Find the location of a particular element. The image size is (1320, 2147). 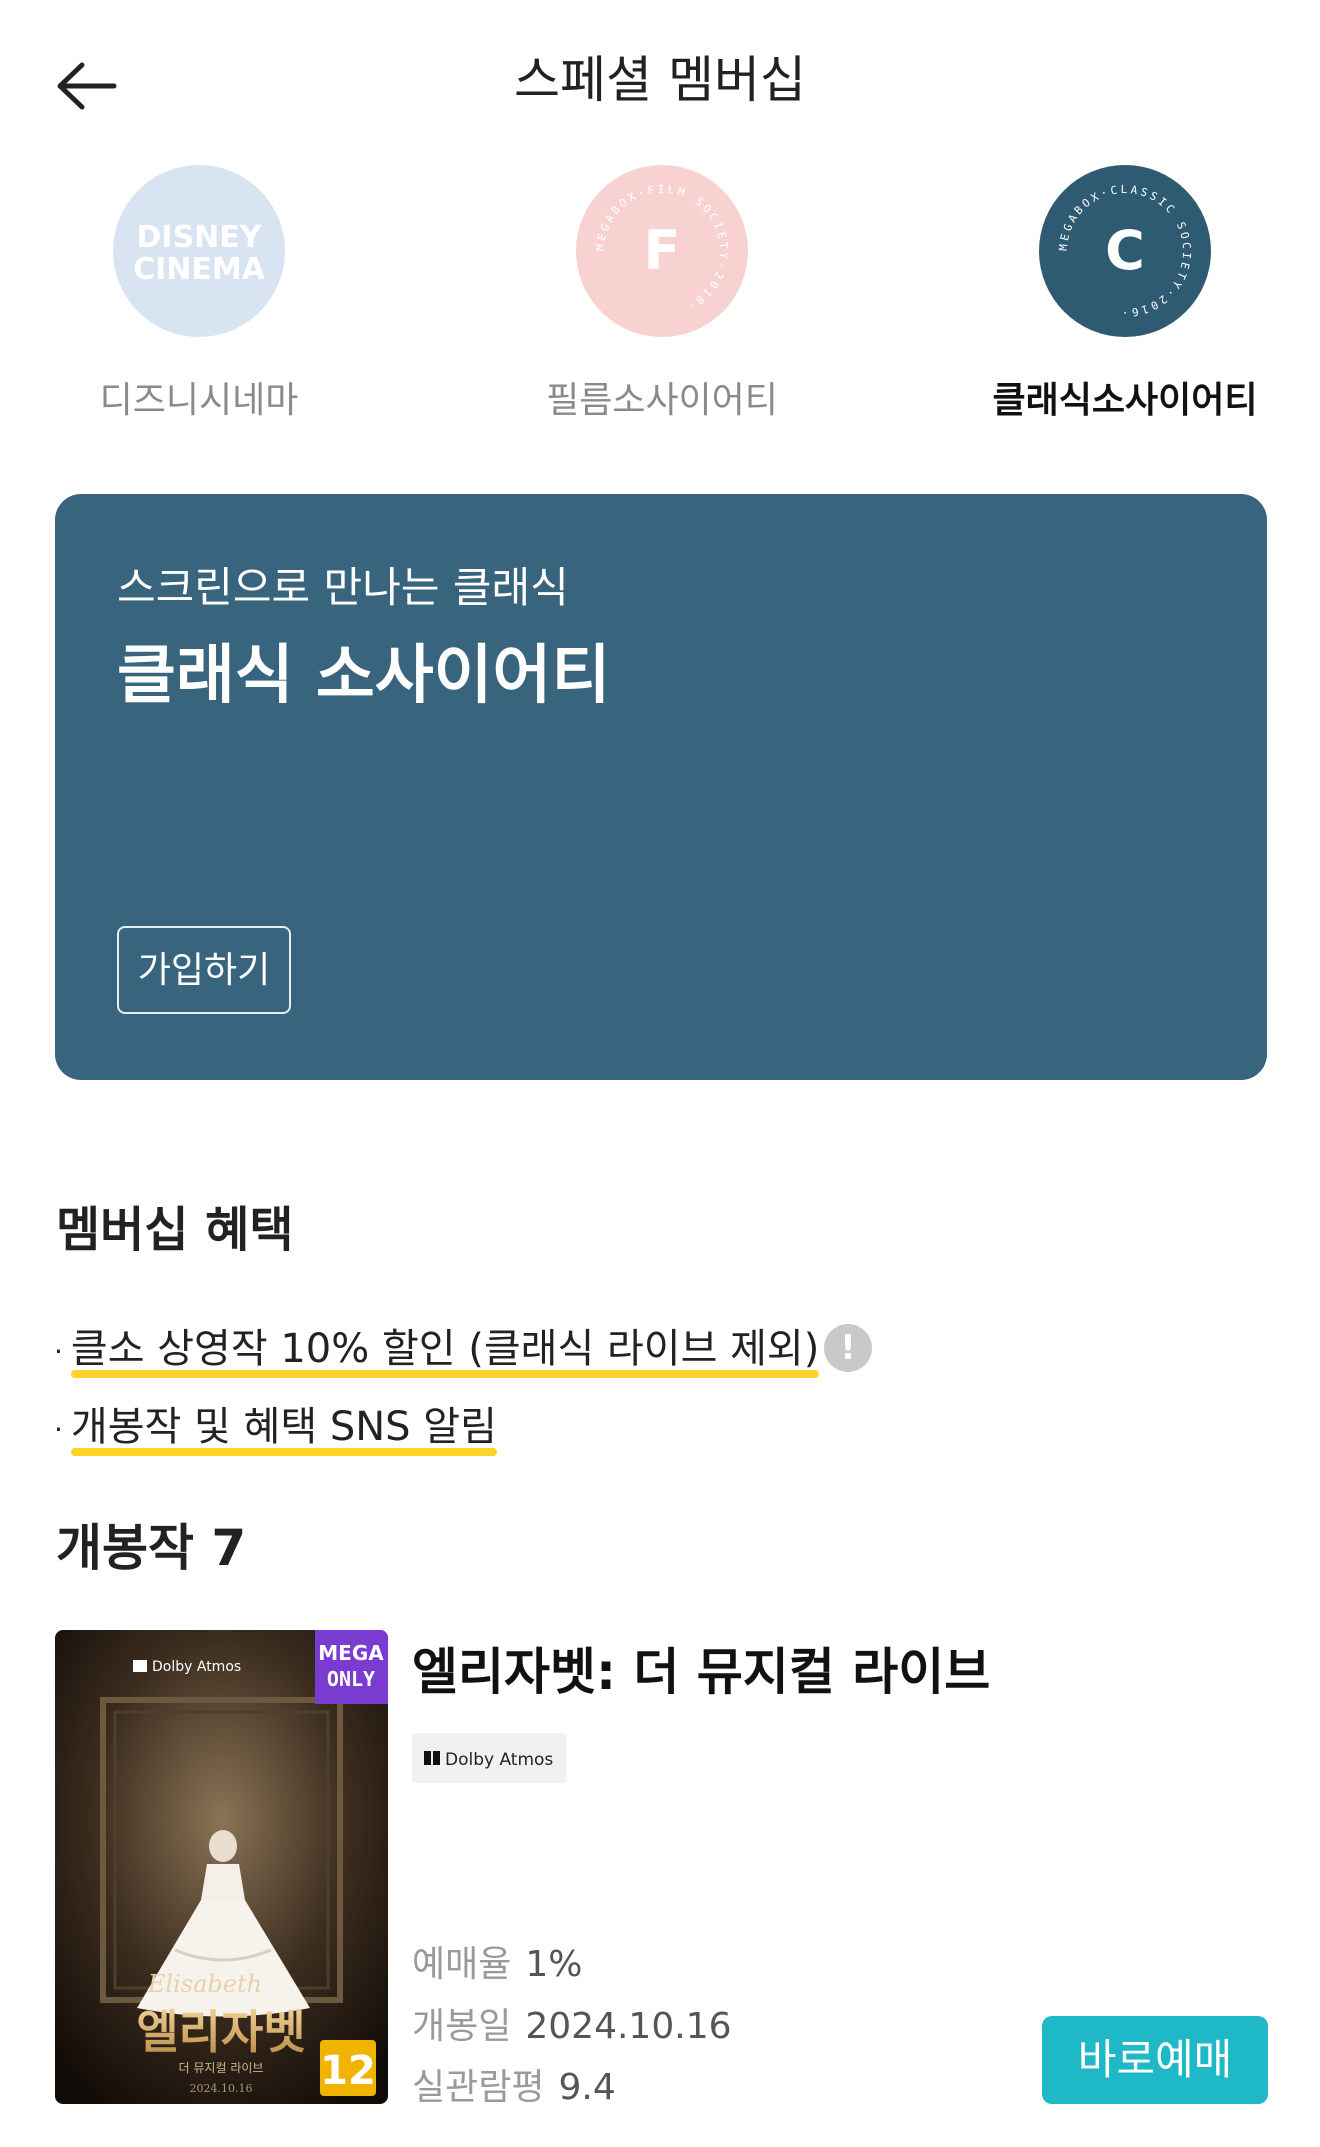

benefit-item: · 클소 상영작 10% 할인 (클래식 라이브 제외) is located at coordinates (437, 1347).